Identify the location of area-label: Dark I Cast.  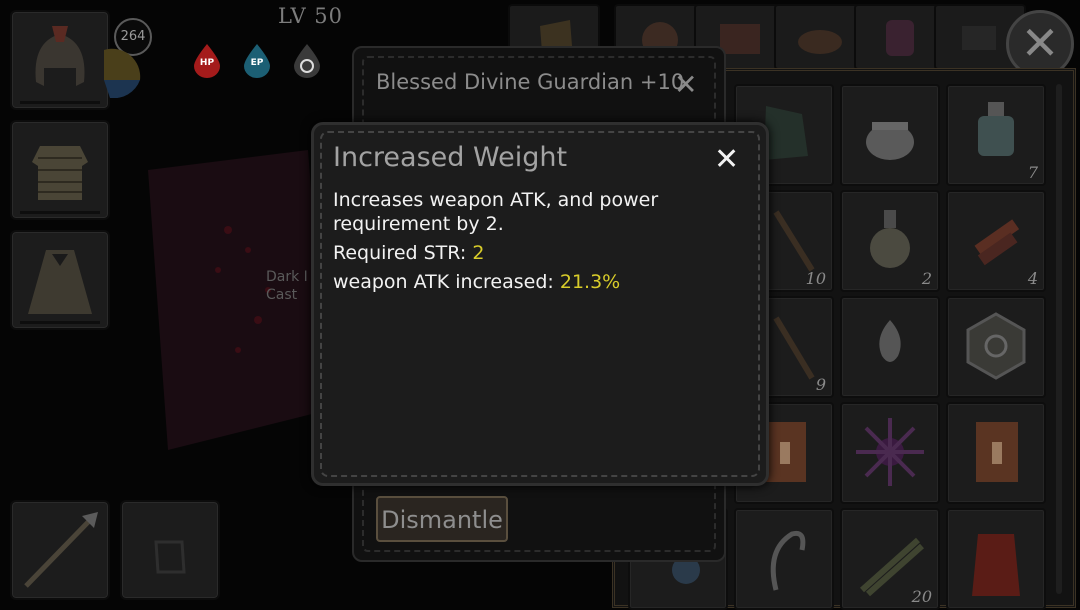
(287, 286).